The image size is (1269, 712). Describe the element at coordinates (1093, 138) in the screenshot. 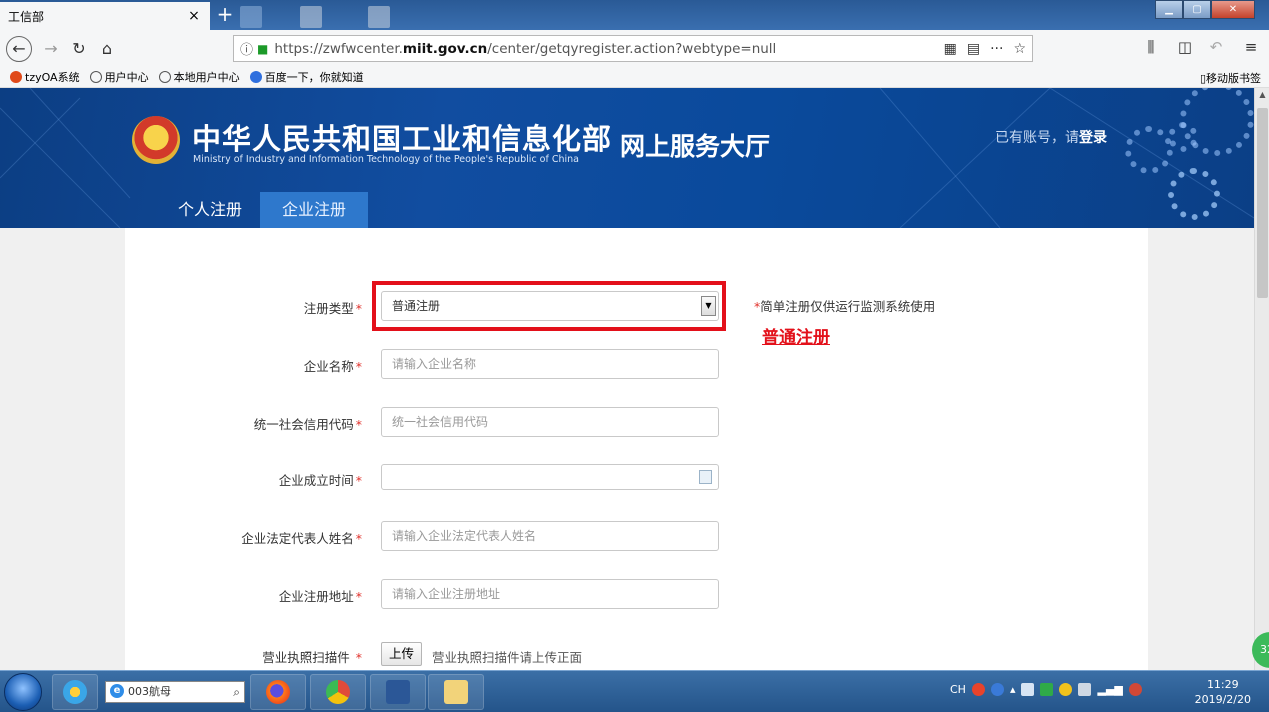

I see `login-link: 登录` at that location.